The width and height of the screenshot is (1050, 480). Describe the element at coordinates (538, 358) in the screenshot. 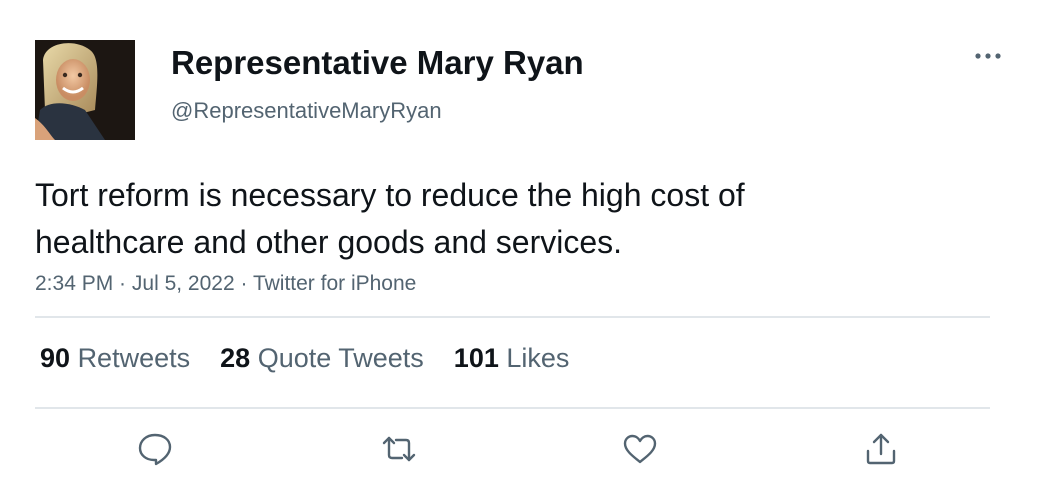

I see `likes-label: Likes` at that location.